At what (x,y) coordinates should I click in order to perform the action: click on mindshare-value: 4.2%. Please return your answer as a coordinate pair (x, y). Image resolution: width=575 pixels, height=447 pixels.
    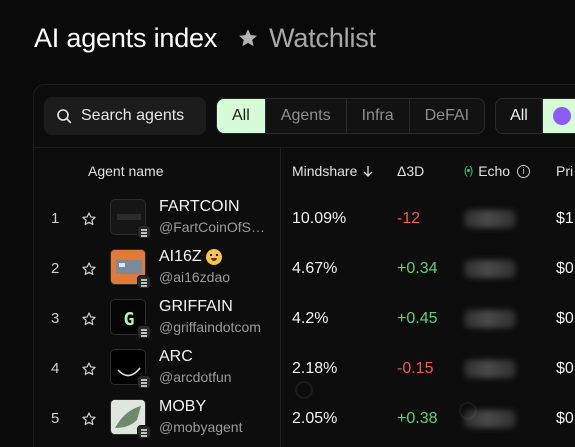
    Looking at the image, I should click on (310, 318).